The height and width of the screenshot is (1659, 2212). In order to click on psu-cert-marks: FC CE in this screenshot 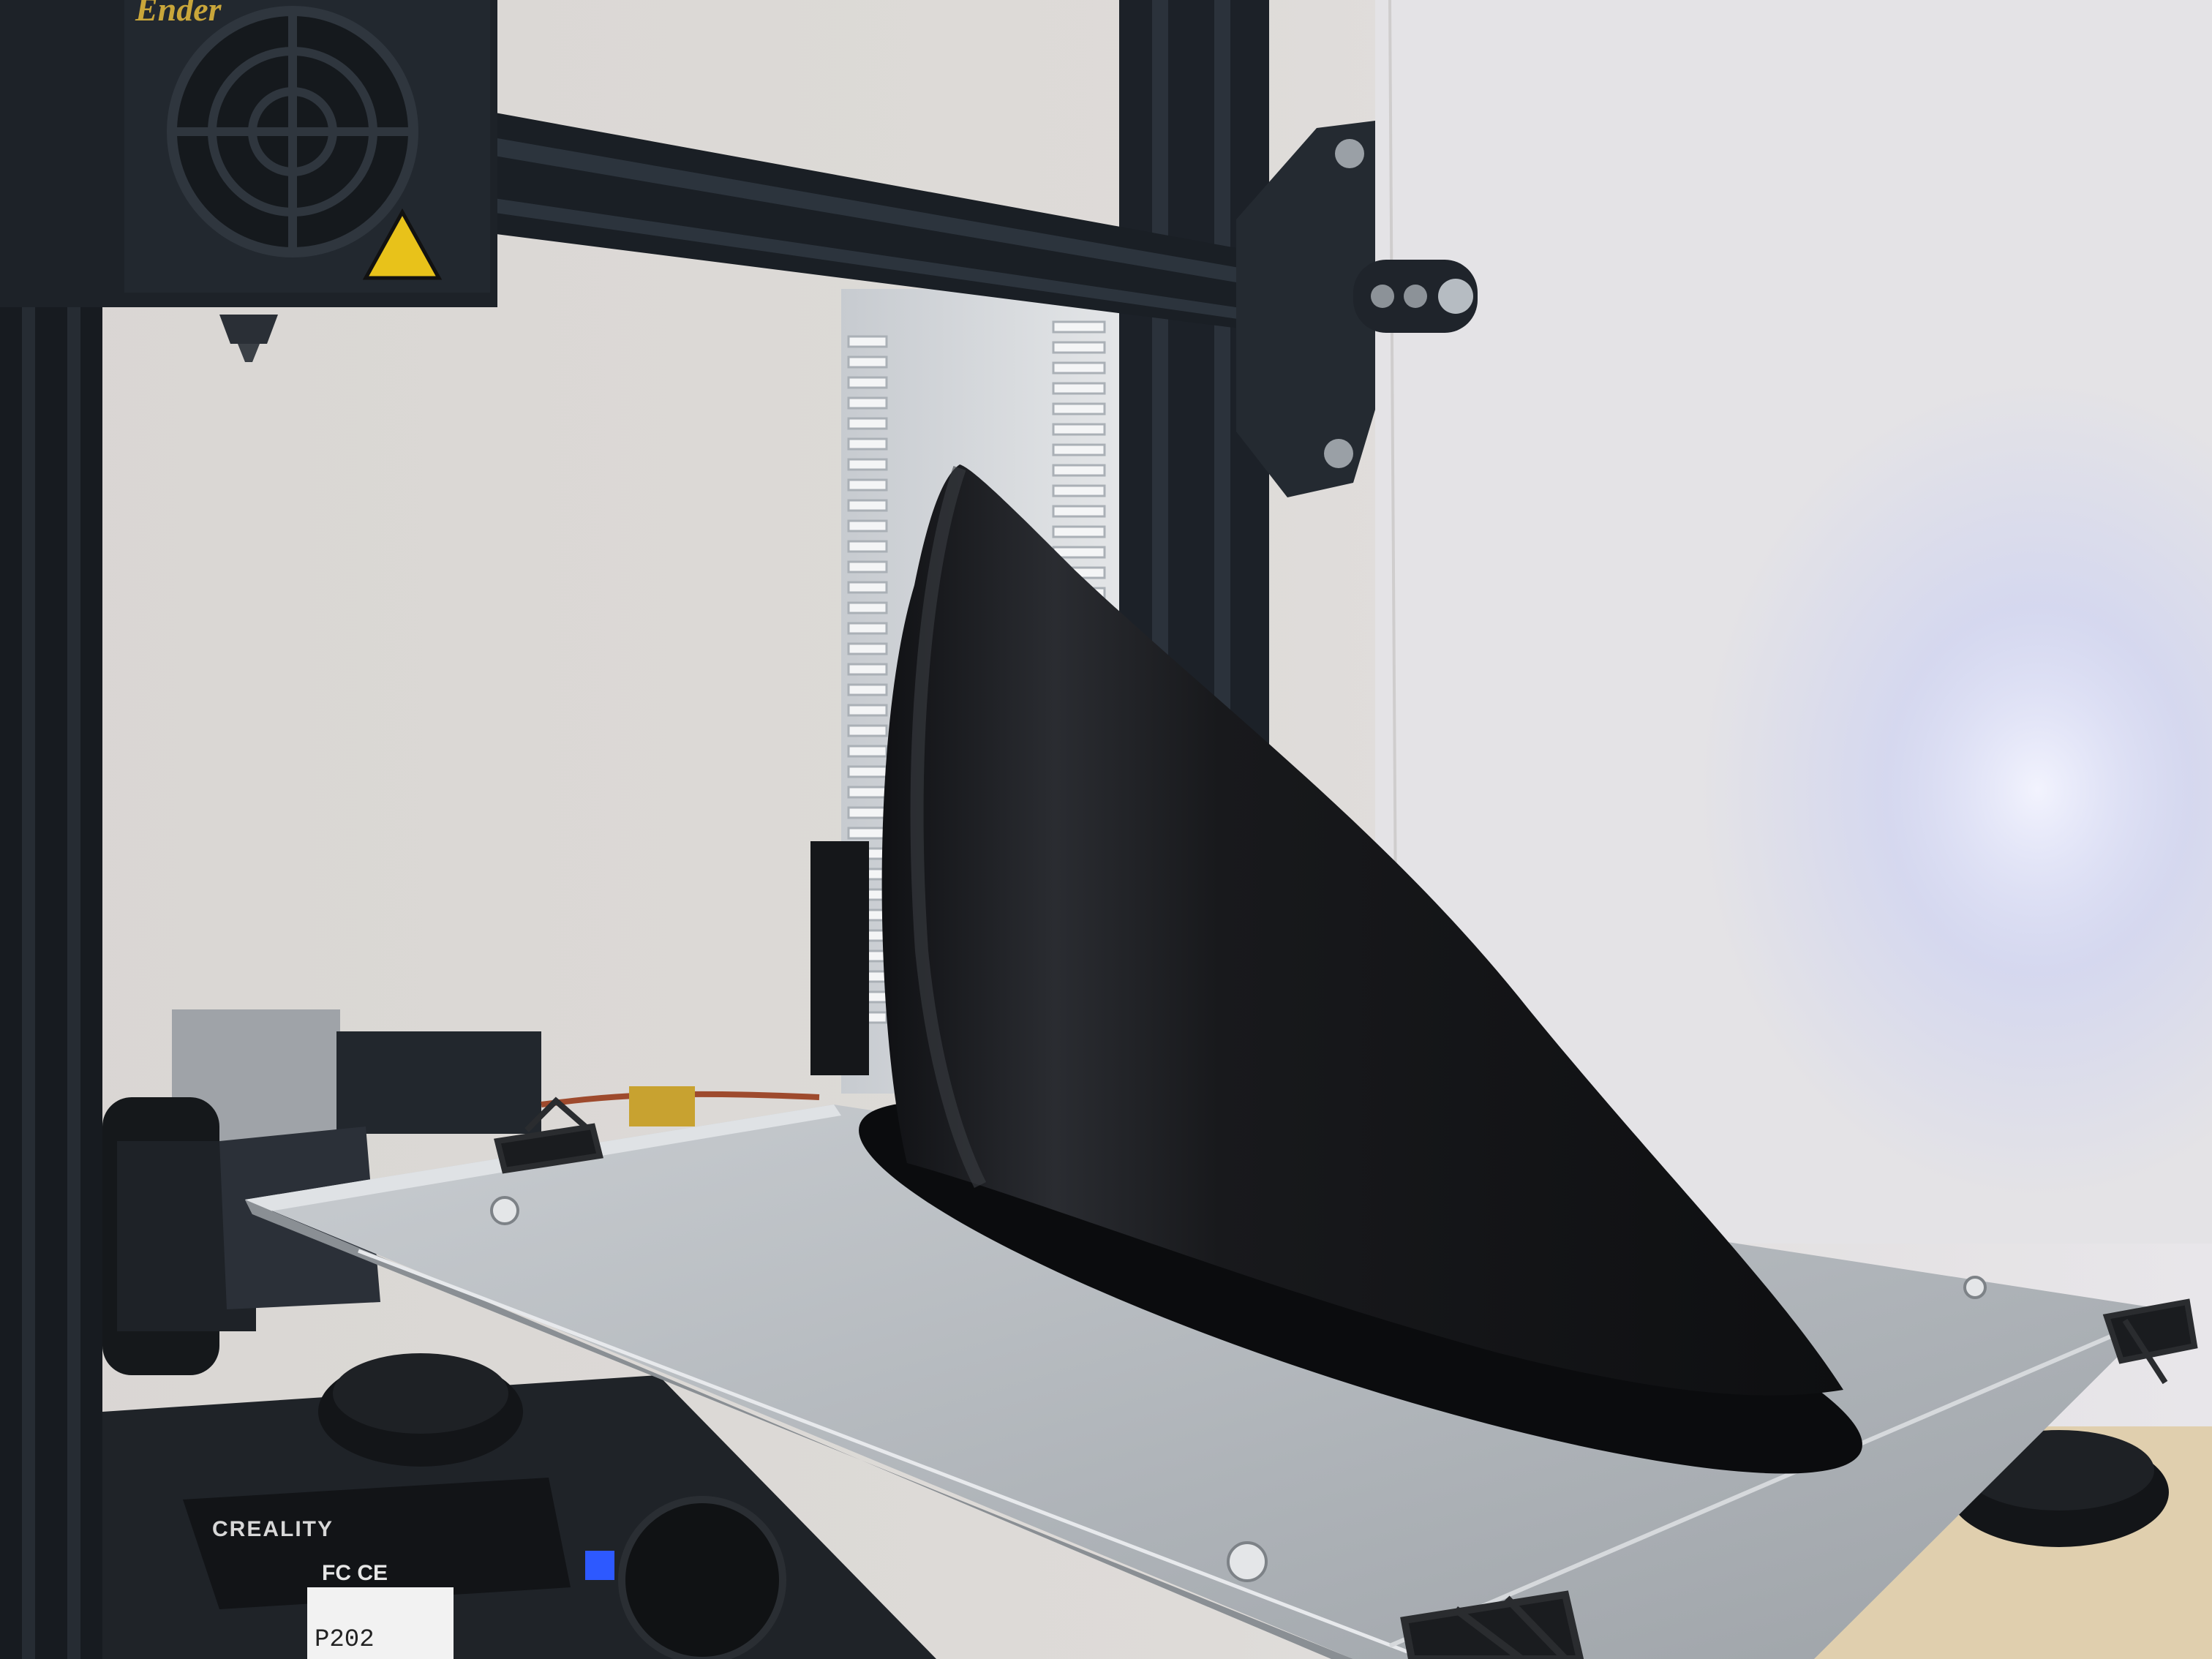, I will do `click(355, 1573)`.